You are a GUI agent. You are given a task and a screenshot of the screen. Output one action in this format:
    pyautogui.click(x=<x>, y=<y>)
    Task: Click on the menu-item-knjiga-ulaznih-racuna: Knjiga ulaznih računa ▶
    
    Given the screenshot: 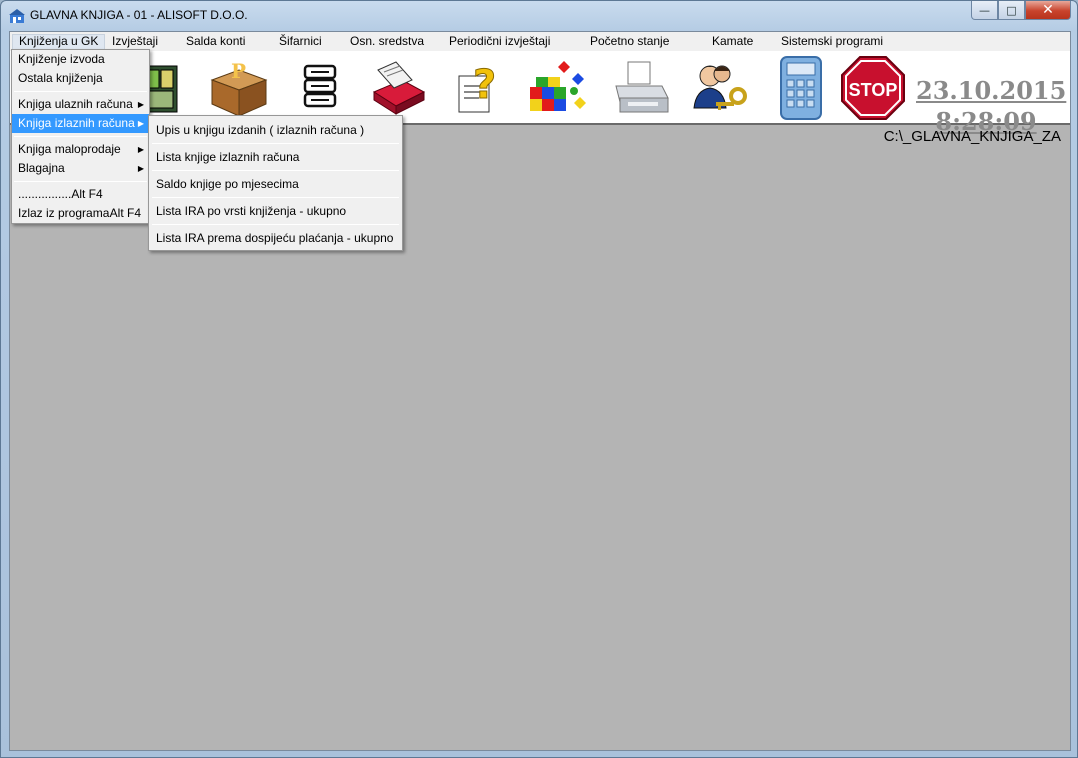 What is the action you would take?
    pyautogui.click(x=80, y=104)
    